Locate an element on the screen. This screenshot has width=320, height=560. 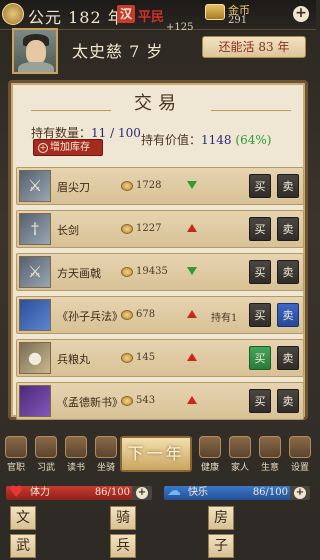
nav-study: 读书 is located at coordinates (76, 456).